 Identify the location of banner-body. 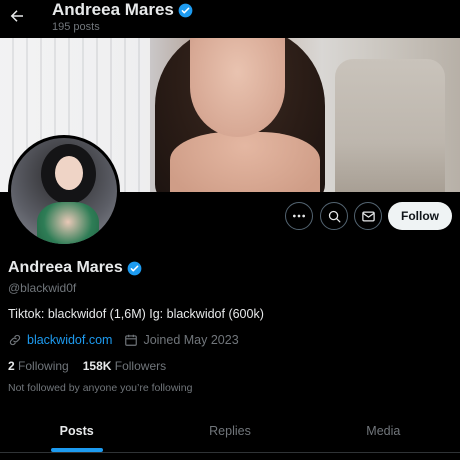
(245, 162).